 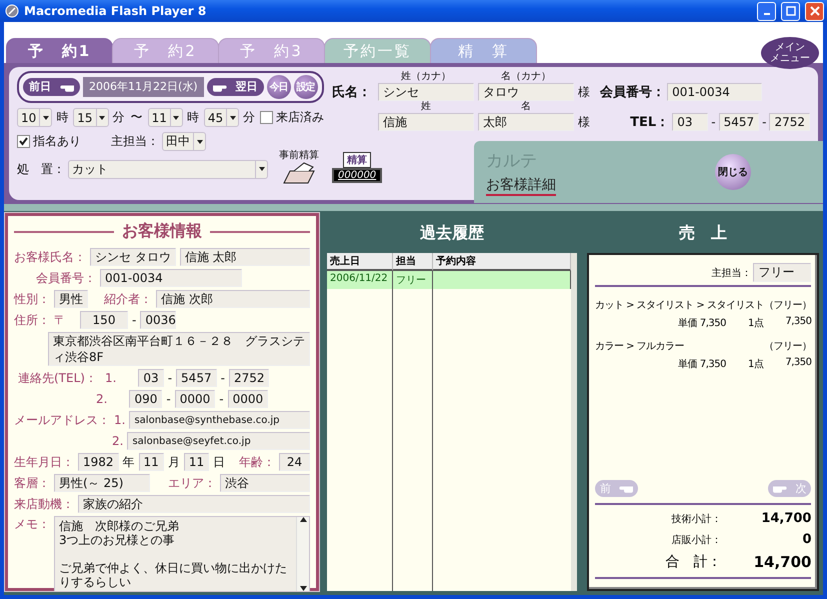 What do you see at coordinates (98, 462) in the screenshot?
I see `year-field: 1982` at bounding box center [98, 462].